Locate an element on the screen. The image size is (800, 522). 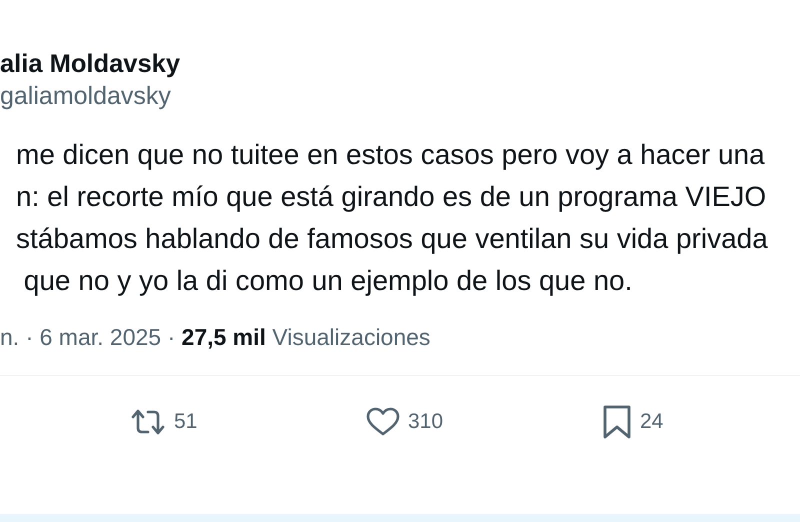
heart-icon is located at coordinates (383, 422).